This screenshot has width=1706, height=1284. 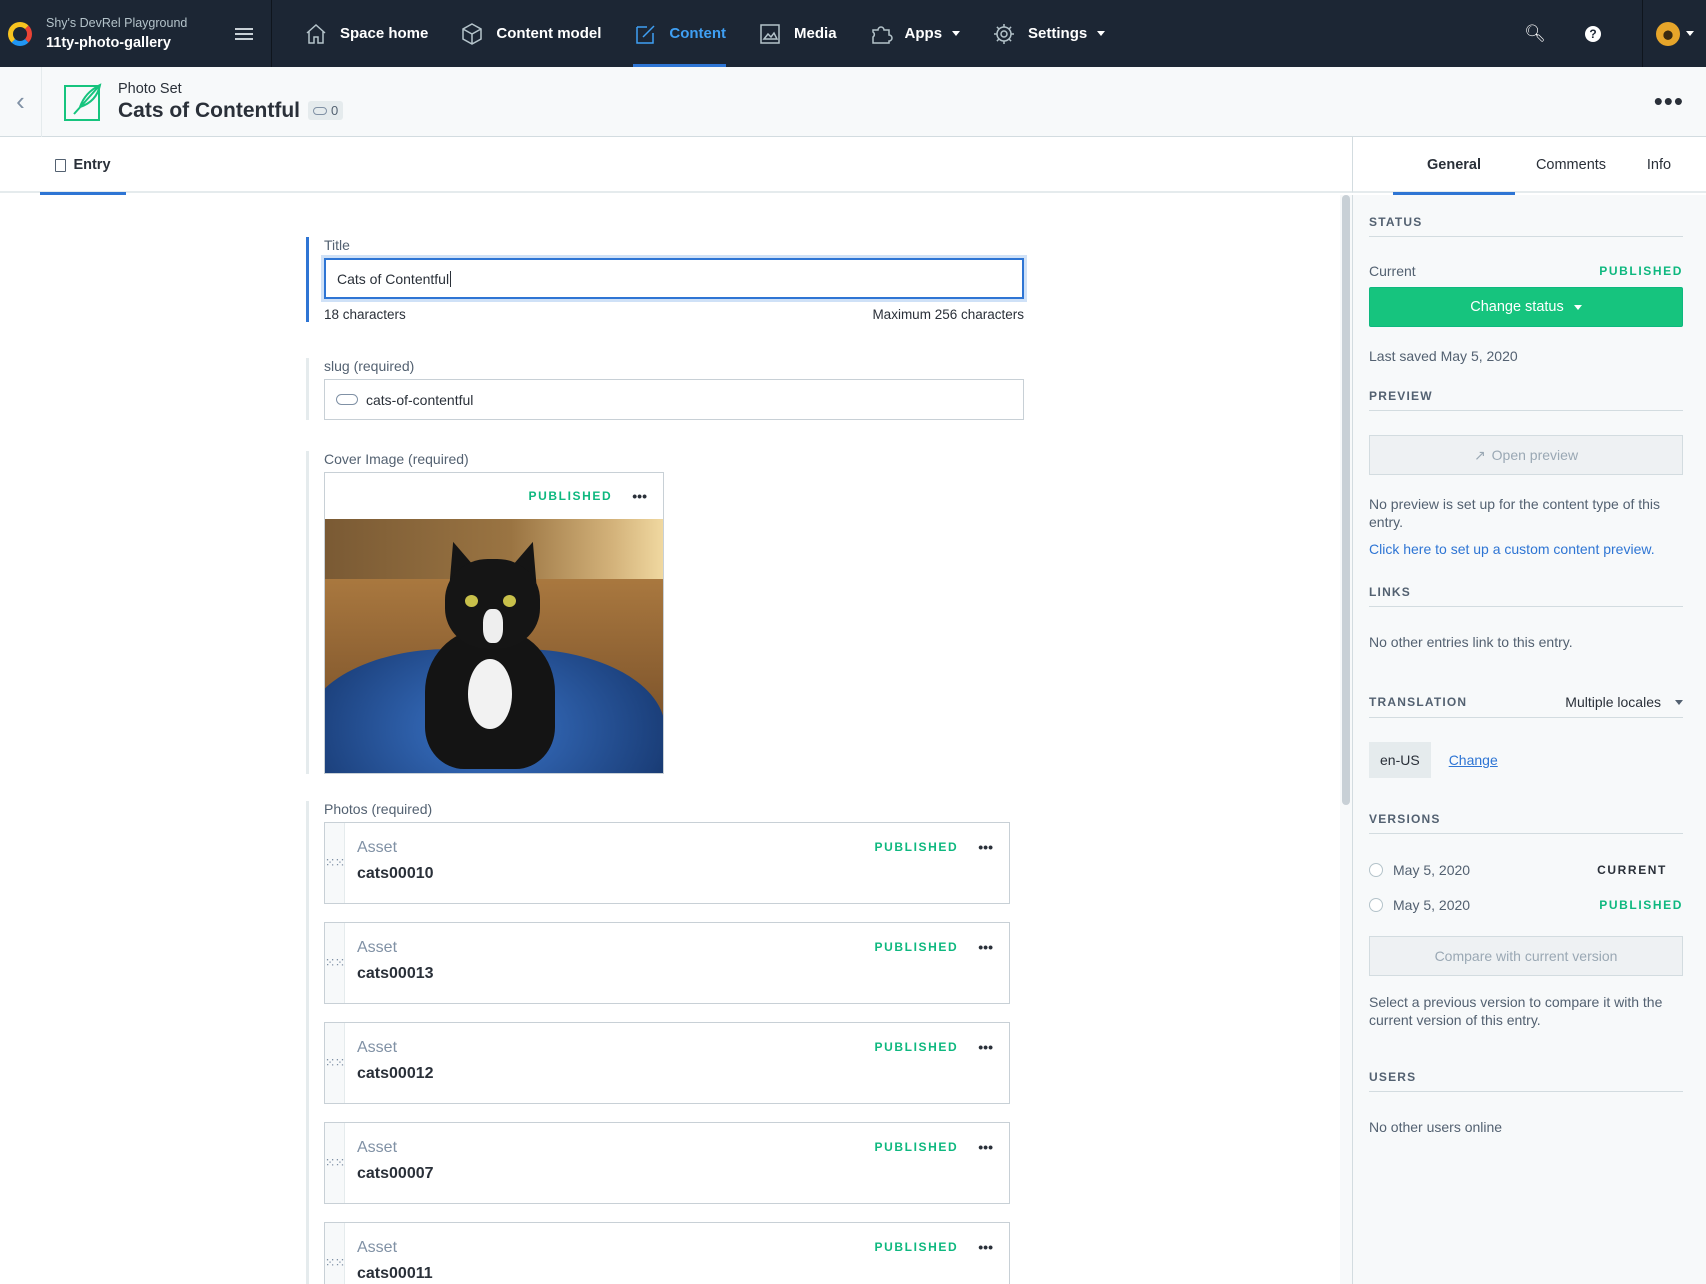 I want to click on avatar, so click(x=1667, y=33).